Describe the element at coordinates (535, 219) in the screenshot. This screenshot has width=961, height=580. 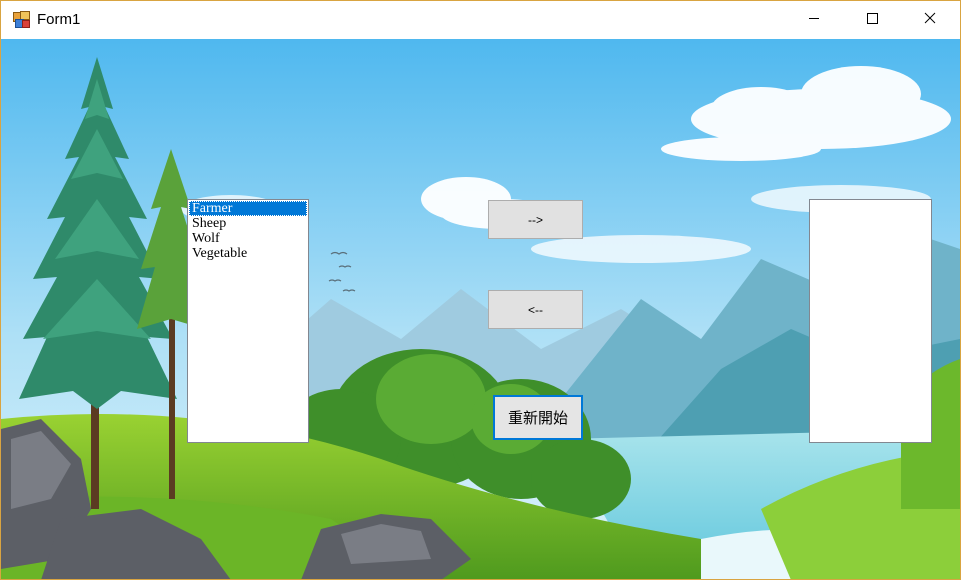
I see `move-right-button: -->` at that location.